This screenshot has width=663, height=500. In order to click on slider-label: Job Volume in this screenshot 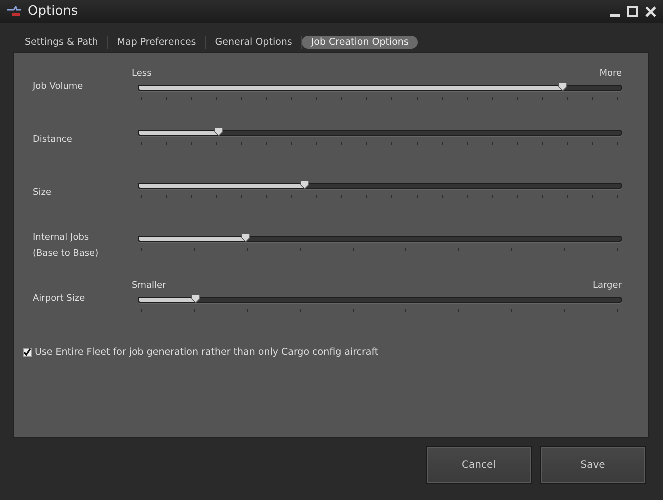, I will do `click(58, 87)`.